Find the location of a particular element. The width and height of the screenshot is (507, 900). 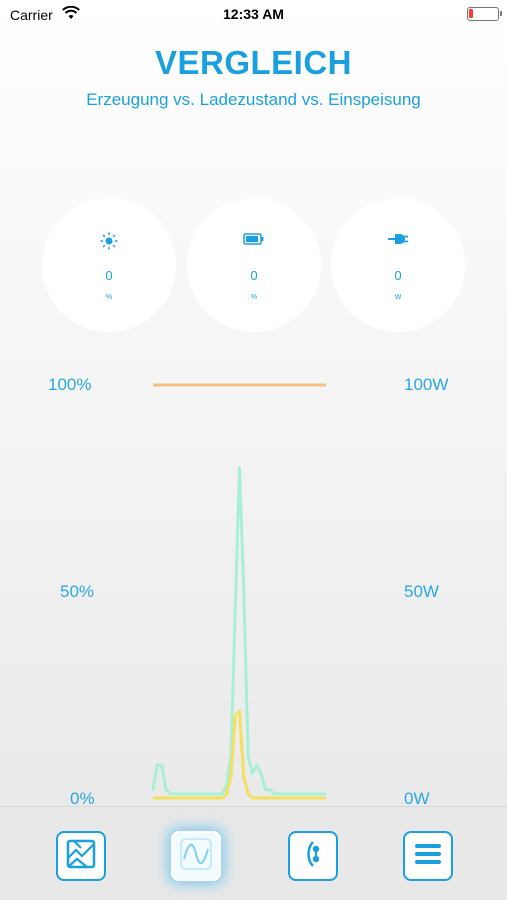

generation-value: 0 is located at coordinates (109, 275).